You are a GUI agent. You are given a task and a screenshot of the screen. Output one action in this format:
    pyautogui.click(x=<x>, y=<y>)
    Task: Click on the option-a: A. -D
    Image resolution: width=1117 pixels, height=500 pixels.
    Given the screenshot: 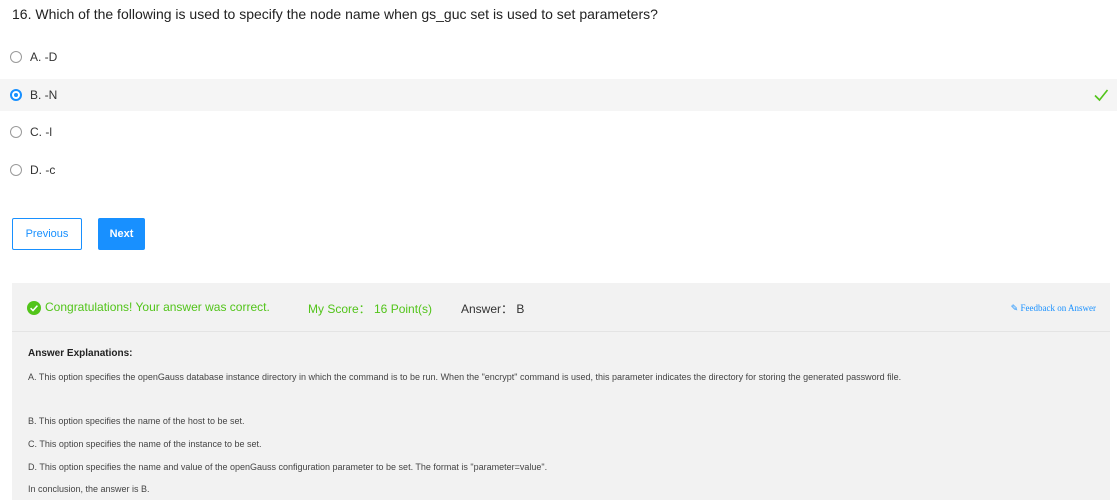 What is the action you would take?
    pyautogui.click(x=558, y=57)
    